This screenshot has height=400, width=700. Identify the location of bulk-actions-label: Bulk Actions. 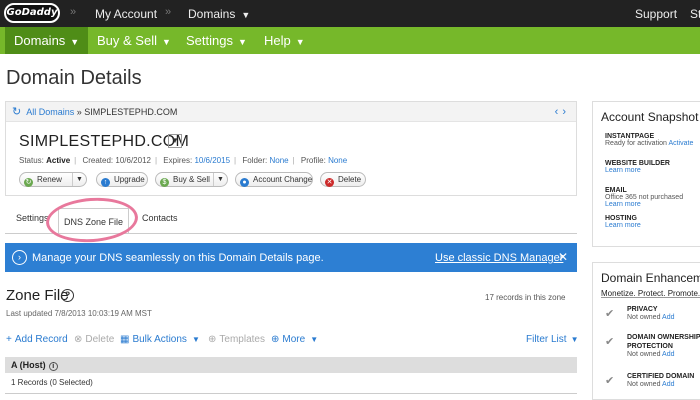
(159, 339).